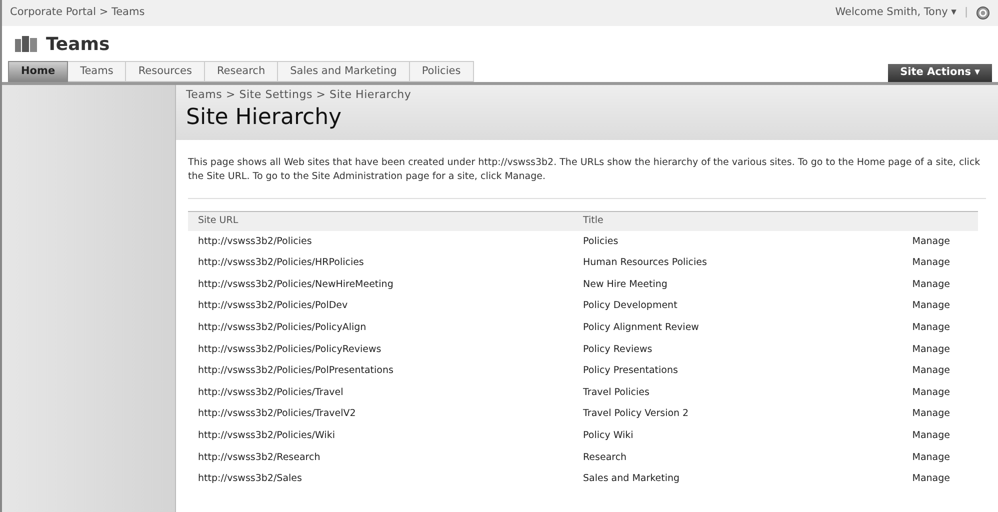 The width and height of the screenshot is (998, 512). Describe the element at coordinates (442, 71) in the screenshot. I see `nav-tab: Policies` at that location.